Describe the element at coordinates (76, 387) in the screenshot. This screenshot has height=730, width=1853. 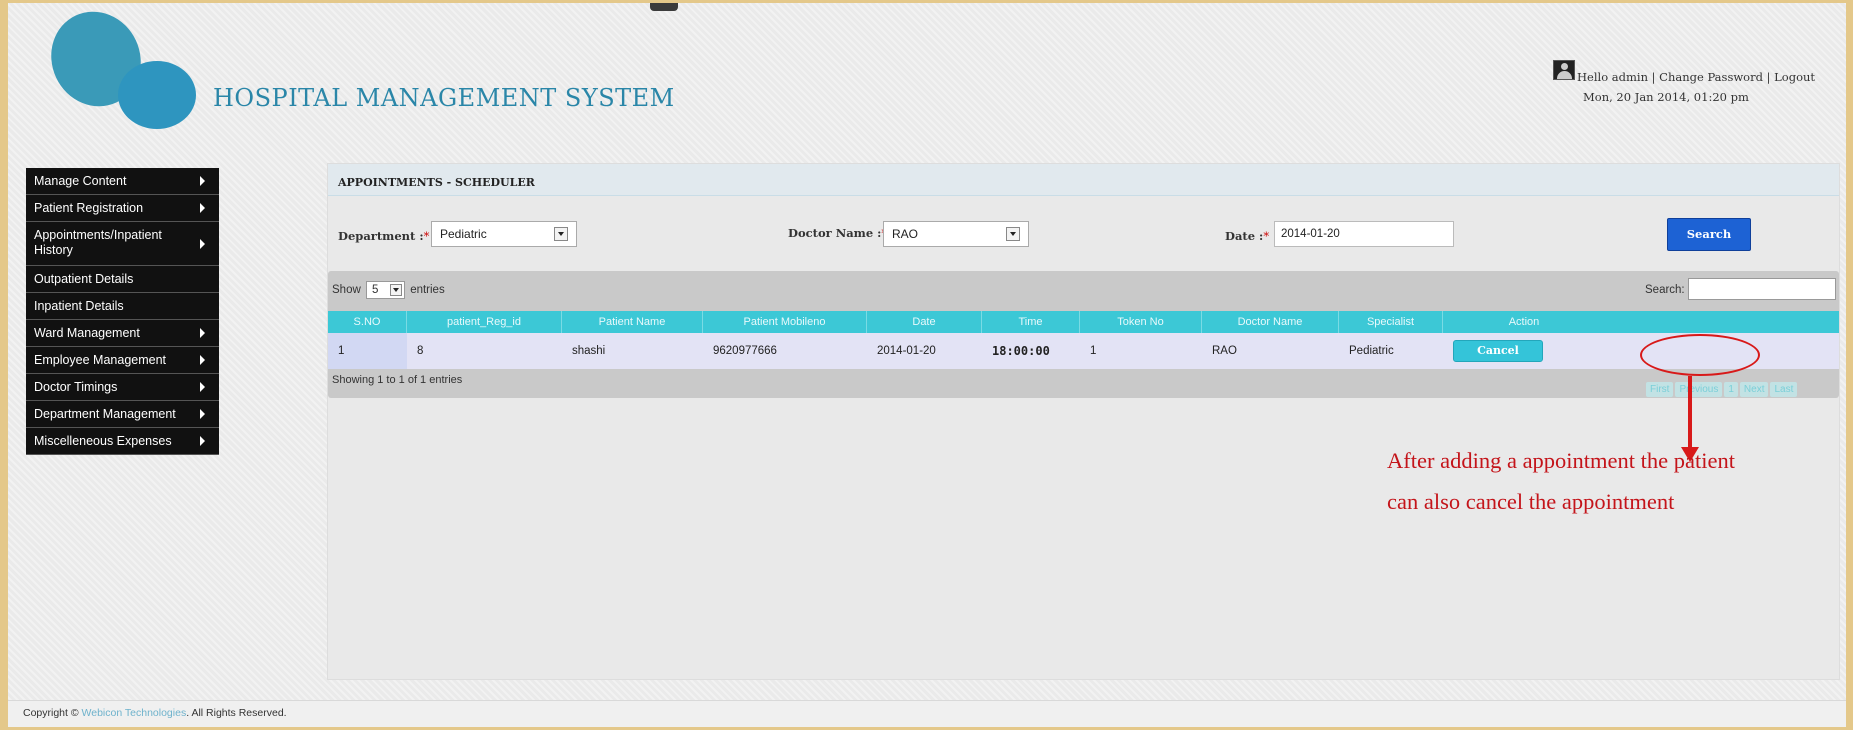
I see `sidebar-item-label: Doctor Timings` at that location.